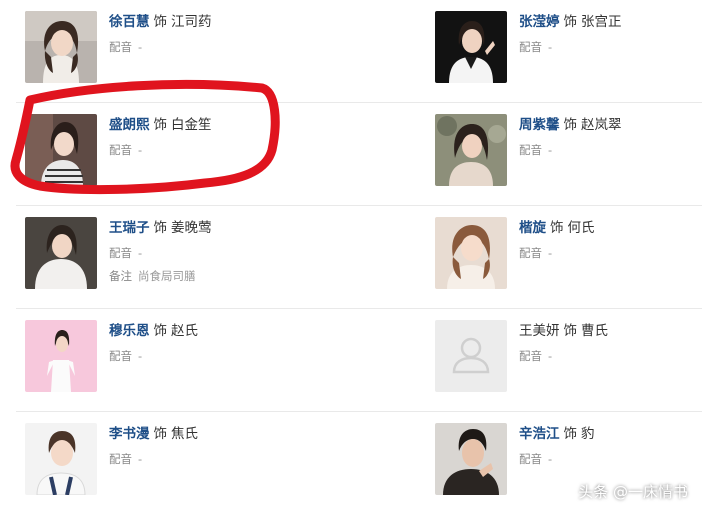 This screenshot has height=515, width=702. What do you see at coordinates (225, 463) in the screenshot?
I see `cast-card: 李书漫饰焦氏 配音 -` at bounding box center [225, 463].